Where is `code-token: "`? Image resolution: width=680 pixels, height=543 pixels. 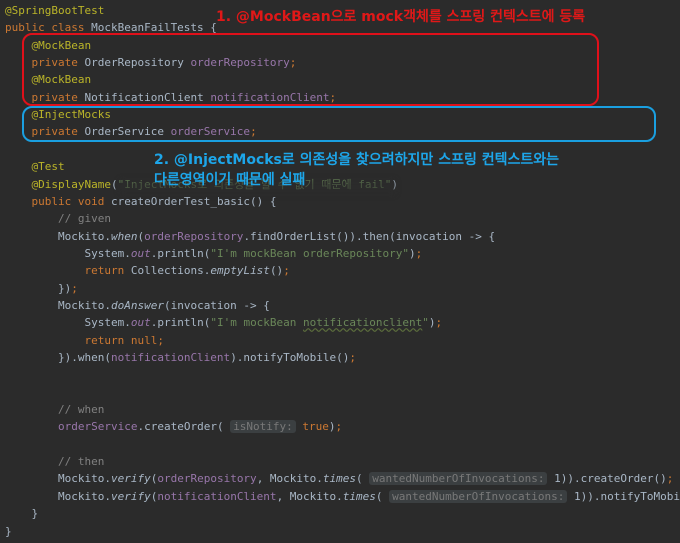 code-token: " is located at coordinates (425, 323).